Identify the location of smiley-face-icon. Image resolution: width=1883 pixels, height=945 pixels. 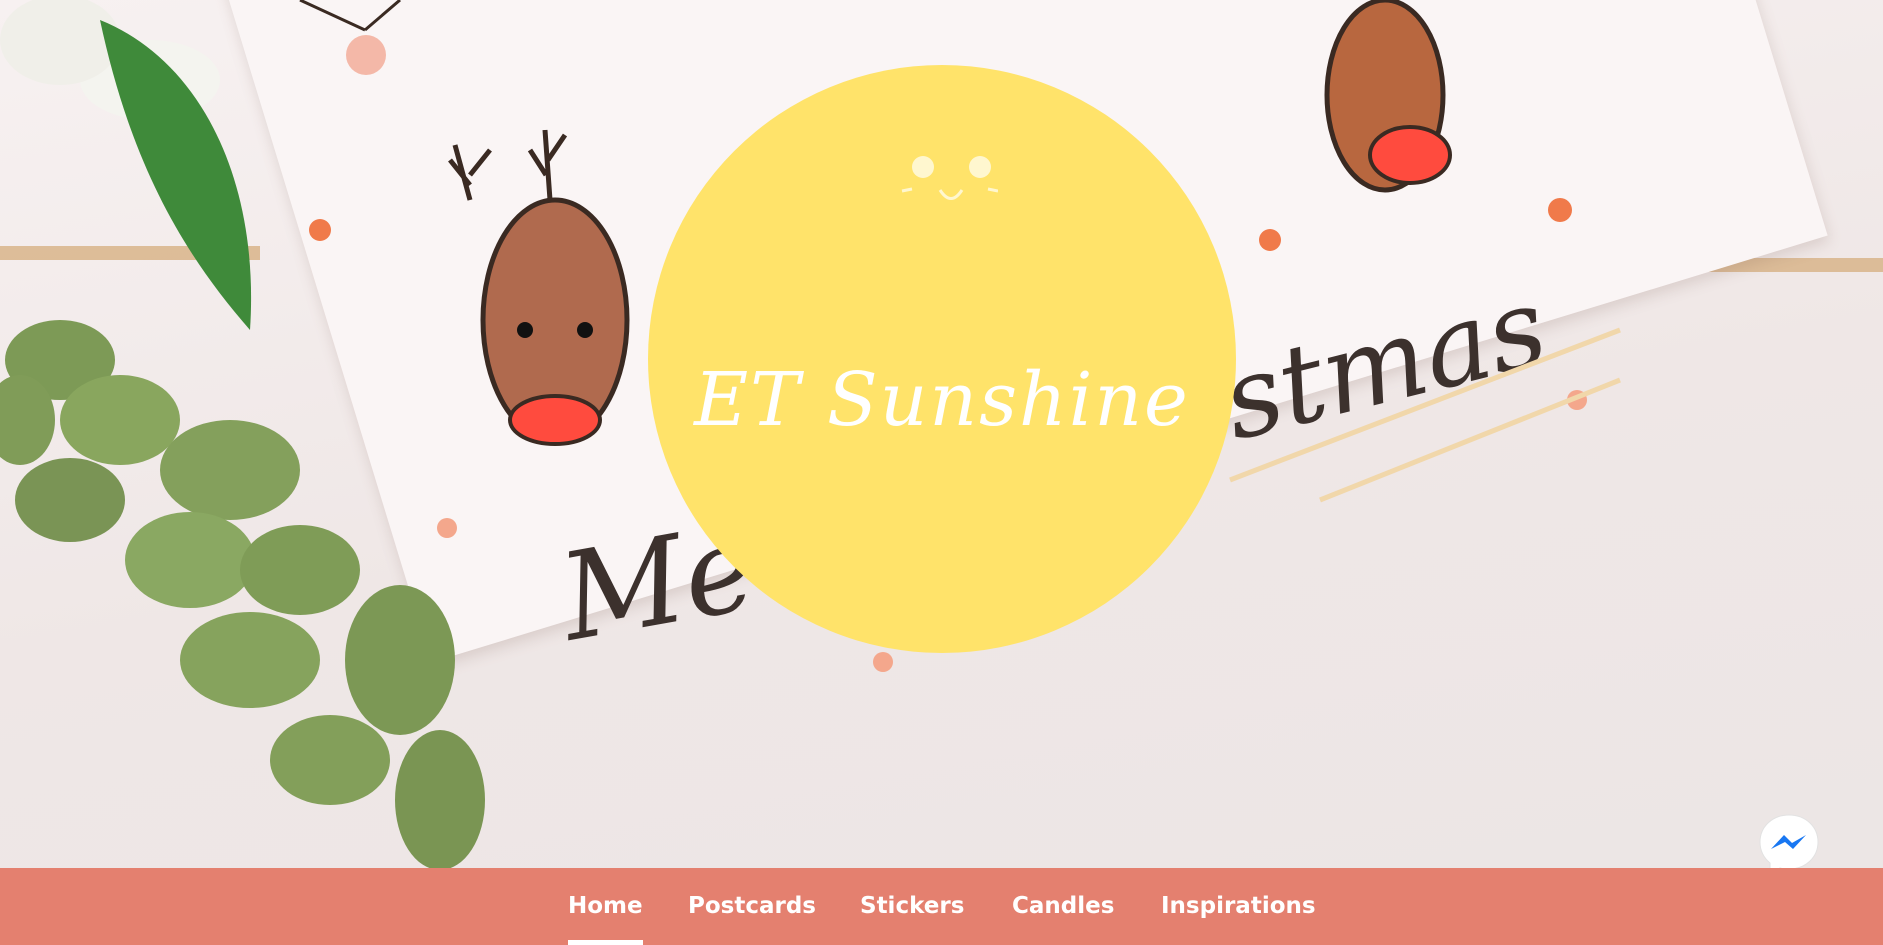
(949, 178).